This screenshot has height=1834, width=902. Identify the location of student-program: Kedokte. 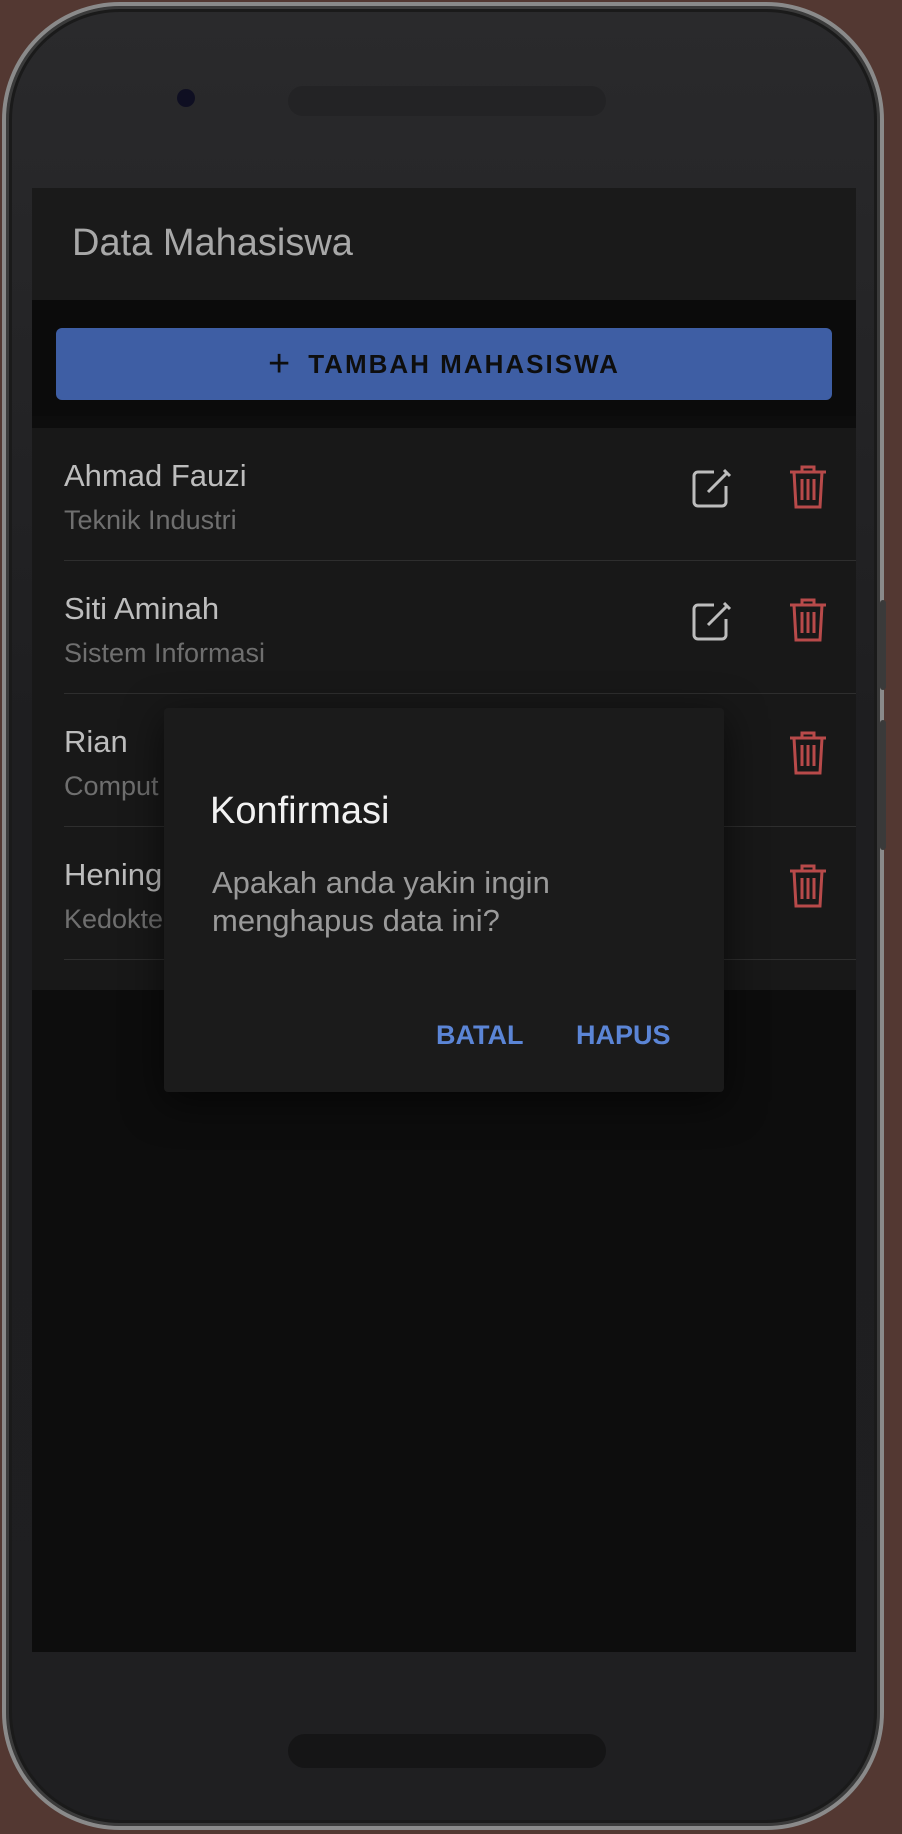
(114, 919).